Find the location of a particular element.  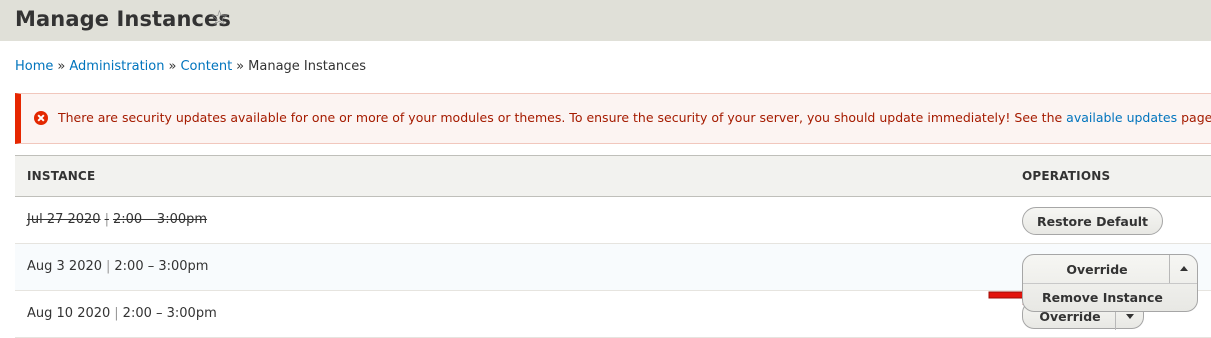

chevron-down-icon is located at coordinates (1130, 316).